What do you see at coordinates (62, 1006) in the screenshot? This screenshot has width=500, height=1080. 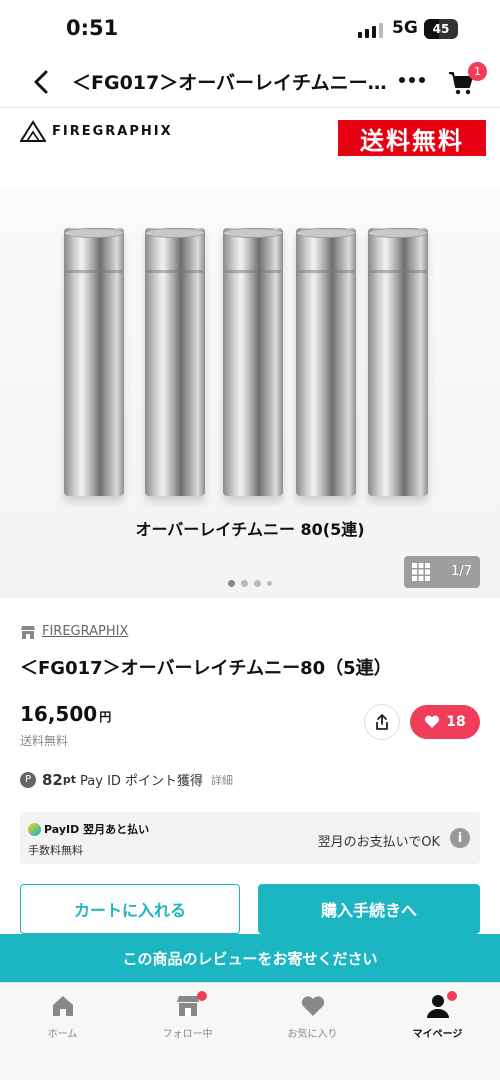 I see `home-icon` at bounding box center [62, 1006].